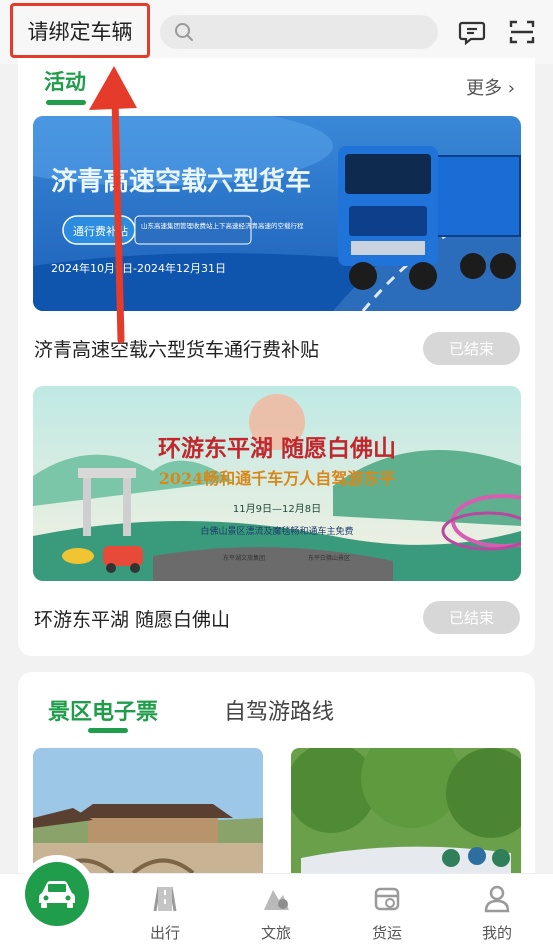  Describe the element at coordinates (164, 933) in the screenshot. I see `nav-label-travel: 出行` at that location.